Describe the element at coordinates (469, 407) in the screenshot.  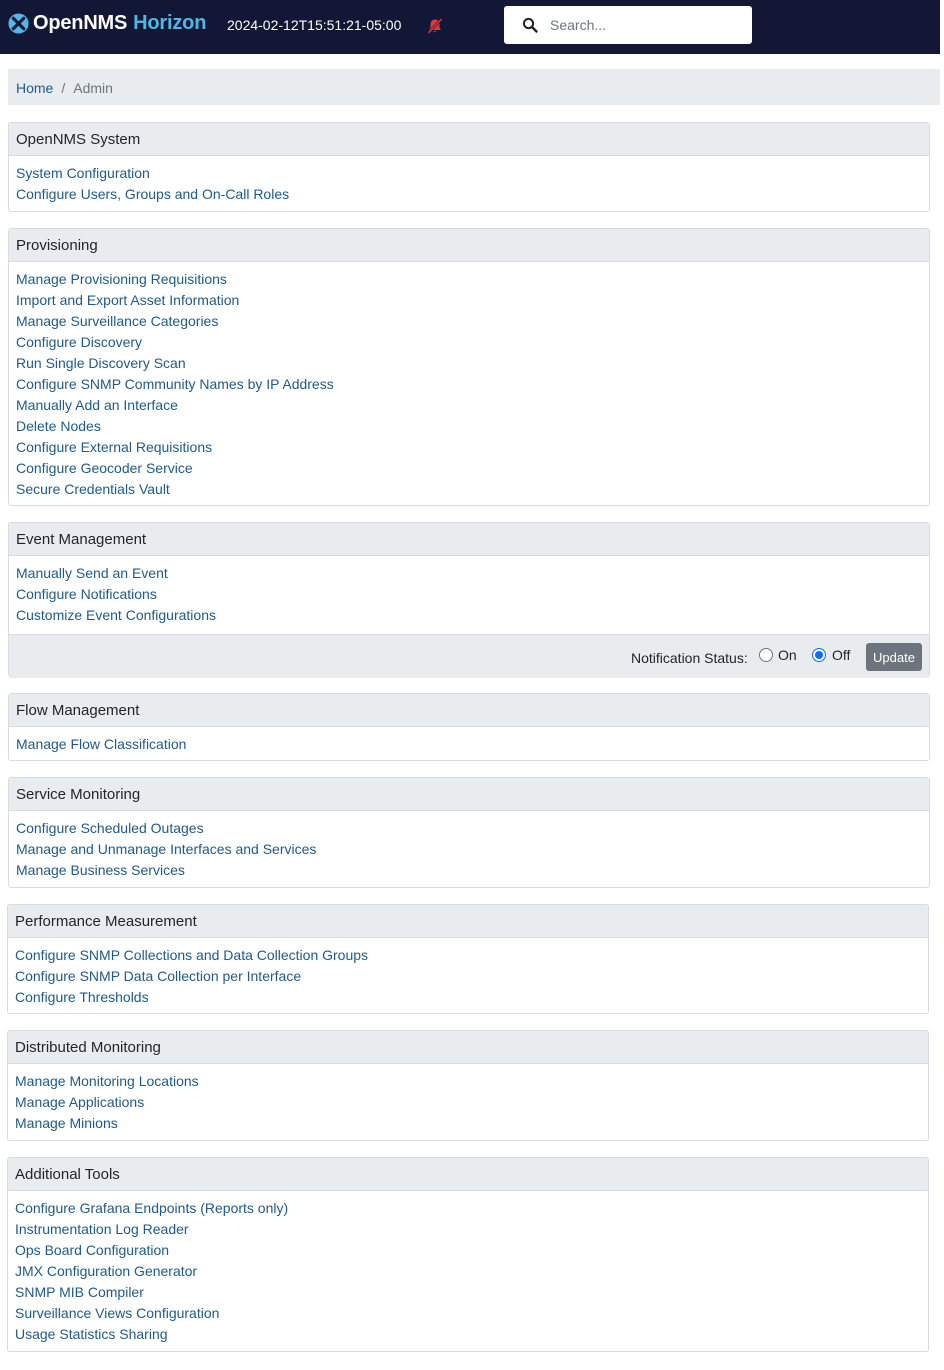
I see `link-manually-add-interface: Manually Add an Interface` at that location.